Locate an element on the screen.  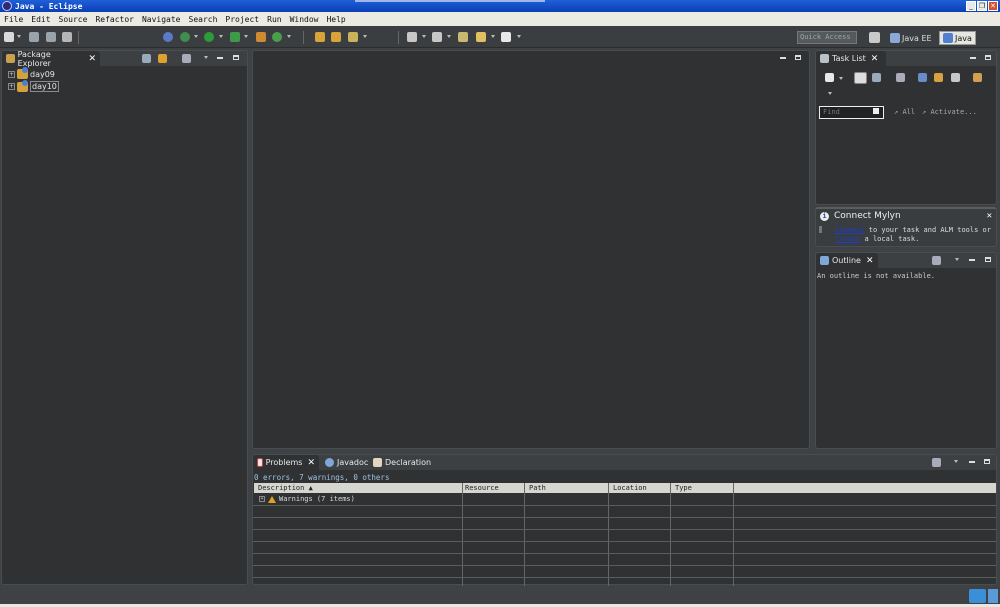
print-icon is located at coordinates (67, 37).